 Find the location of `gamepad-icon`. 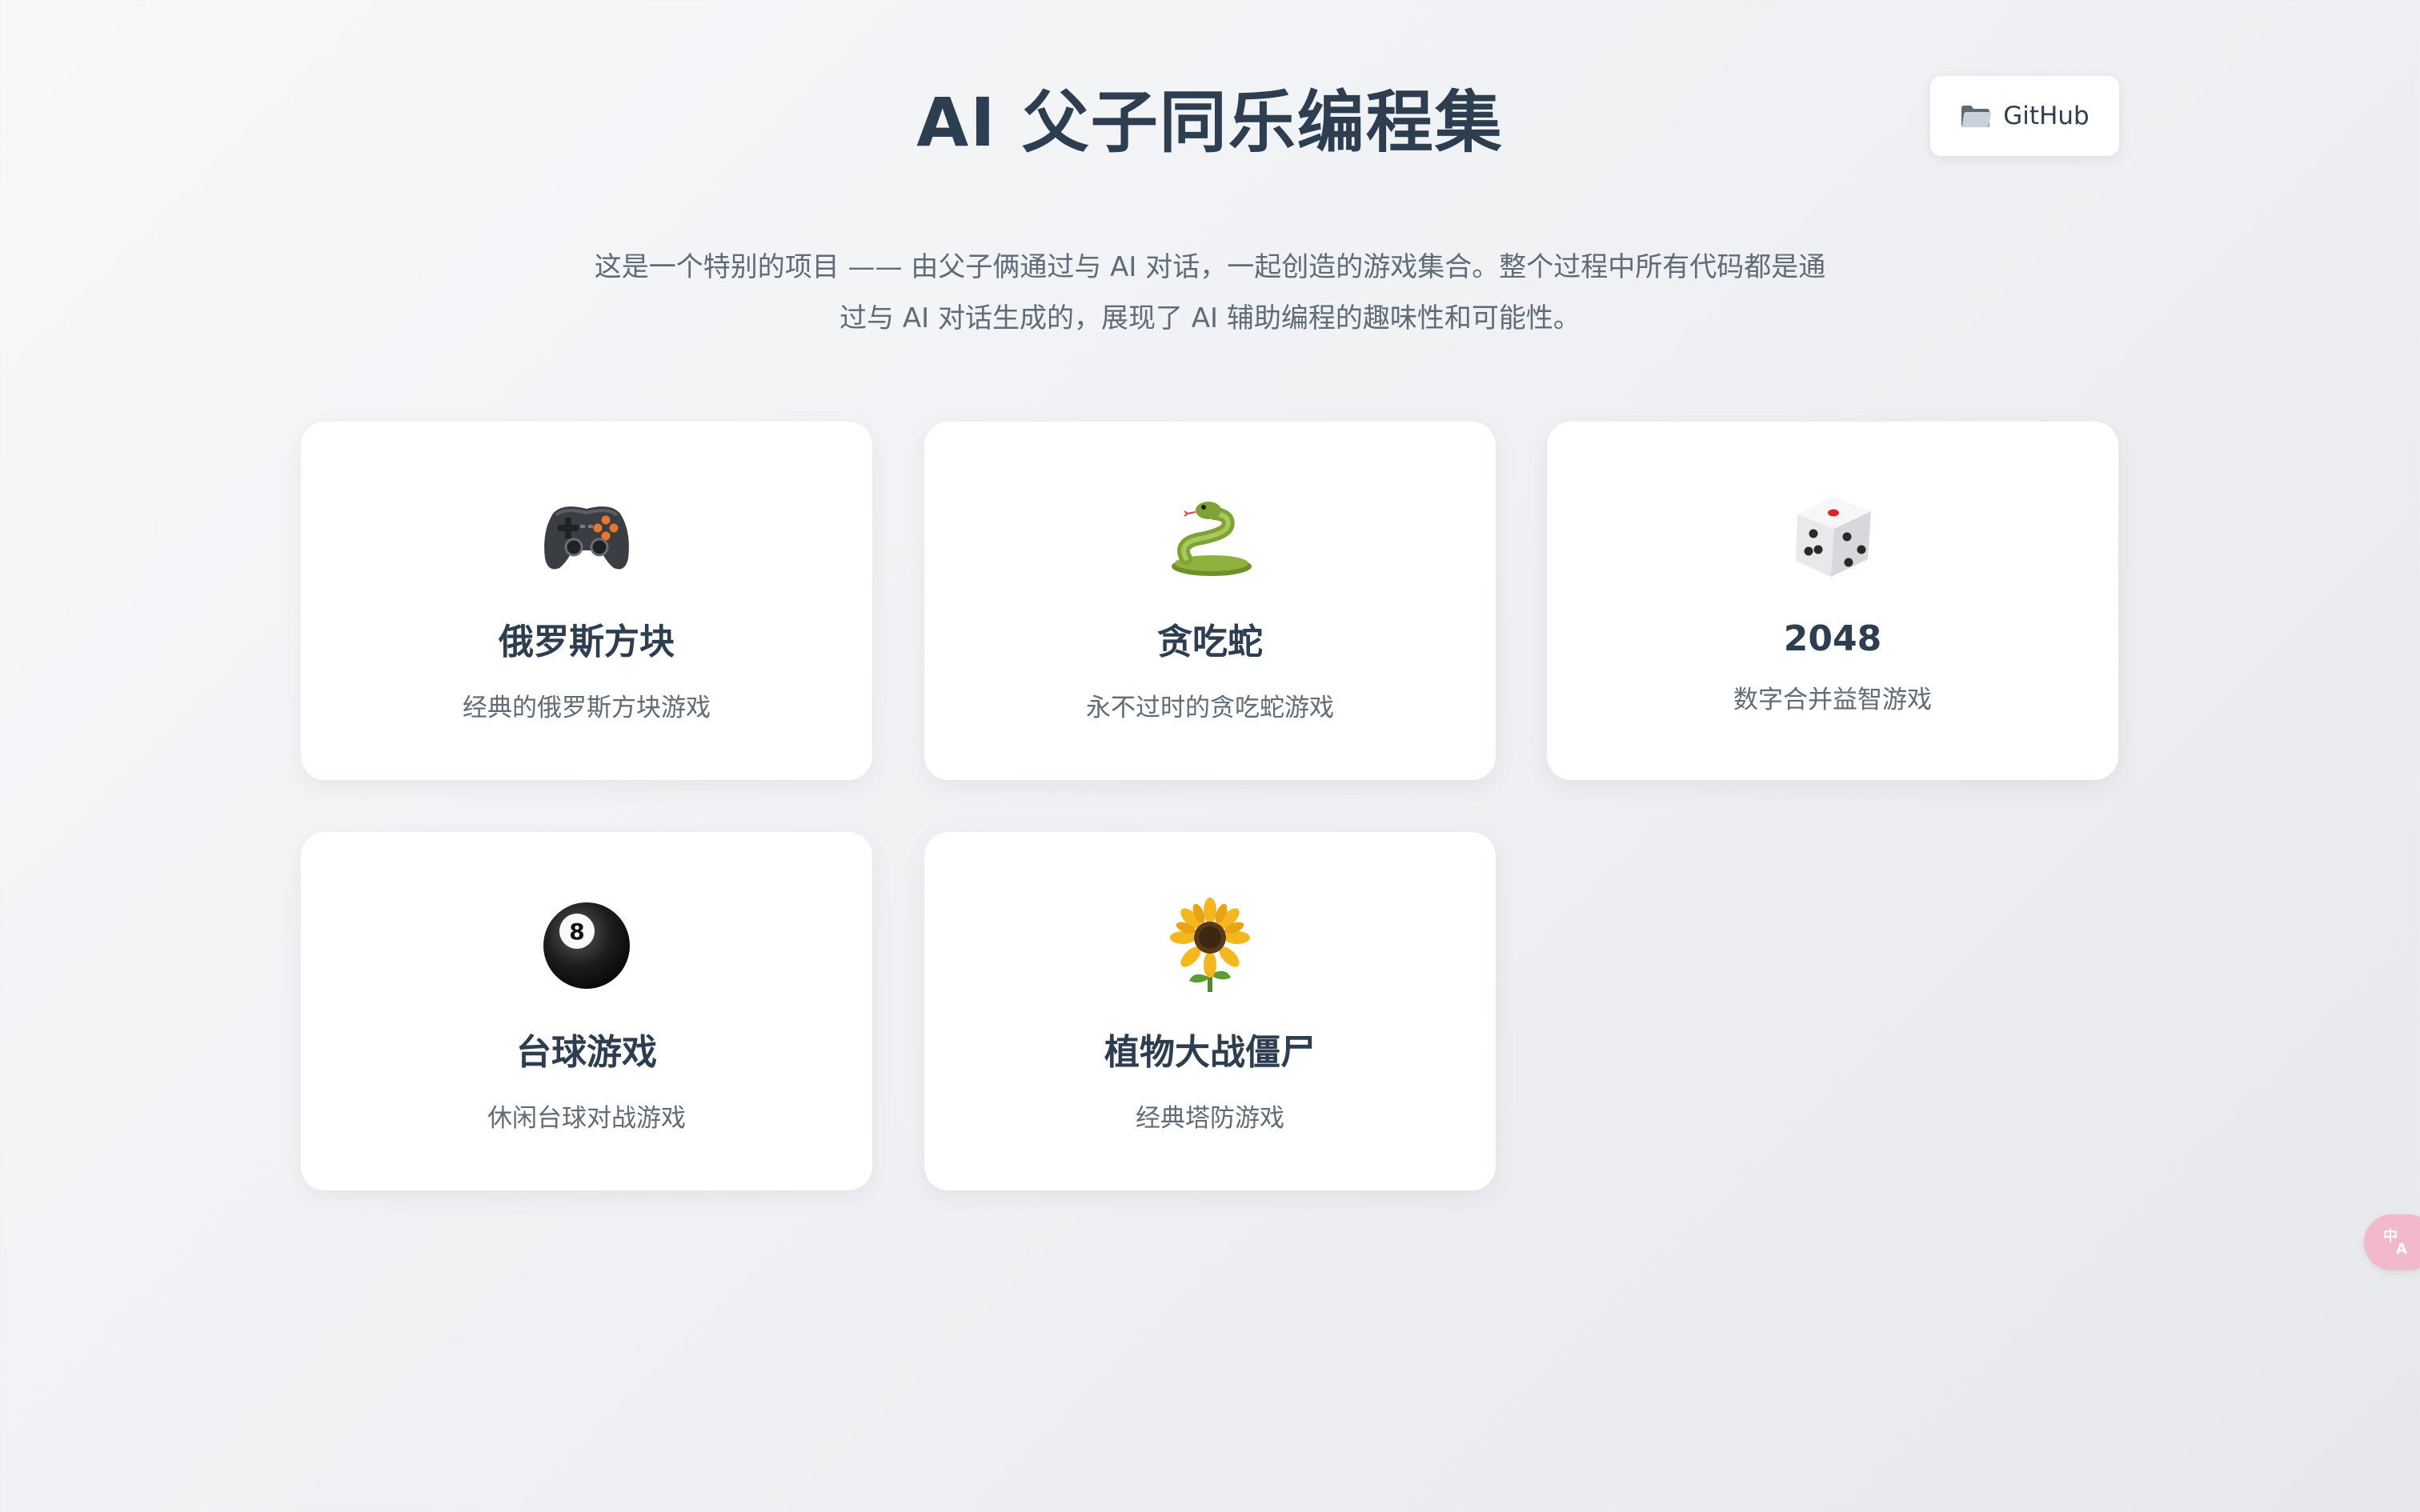

gamepad-icon is located at coordinates (586, 535).